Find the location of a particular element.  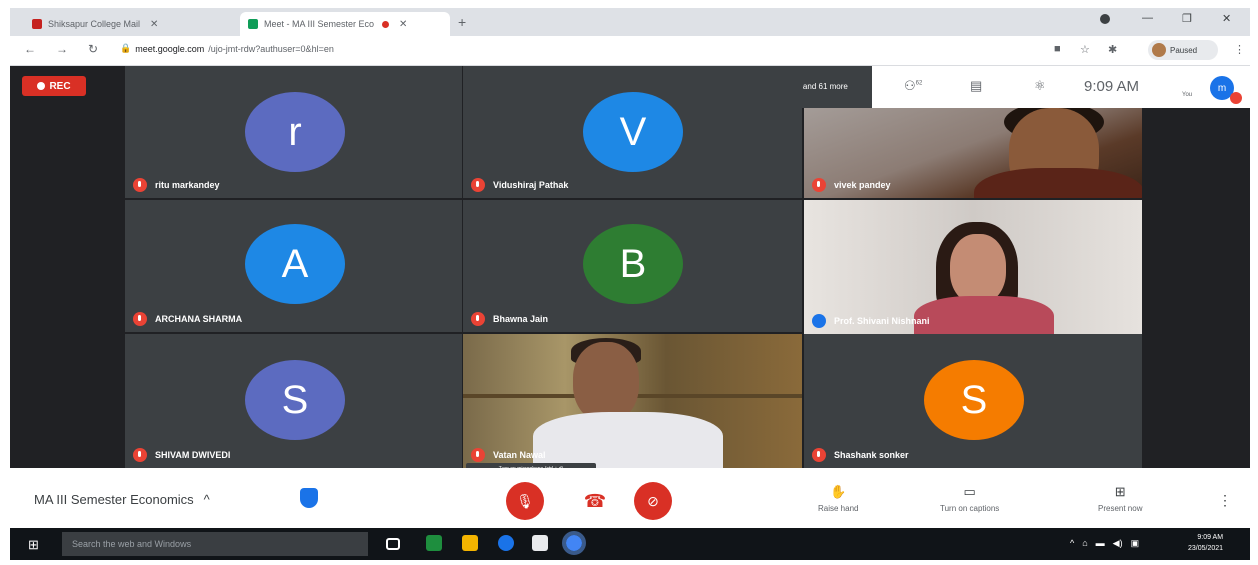

system-tray: ^ ⌂ ▬ ◀) ▣ is located at coordinates (1104, 543).